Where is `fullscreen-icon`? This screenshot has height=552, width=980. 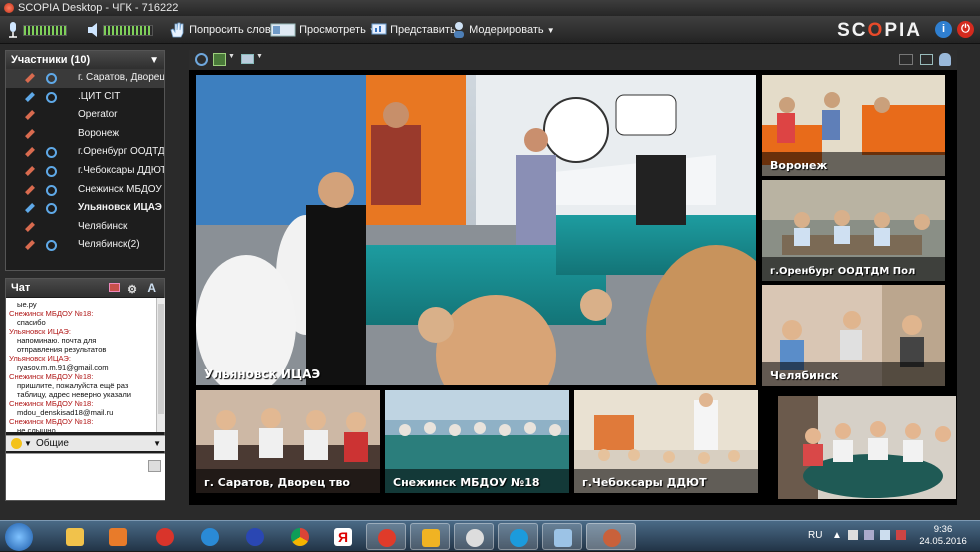
fullscreen-icon is located at coordinates (926, 59).